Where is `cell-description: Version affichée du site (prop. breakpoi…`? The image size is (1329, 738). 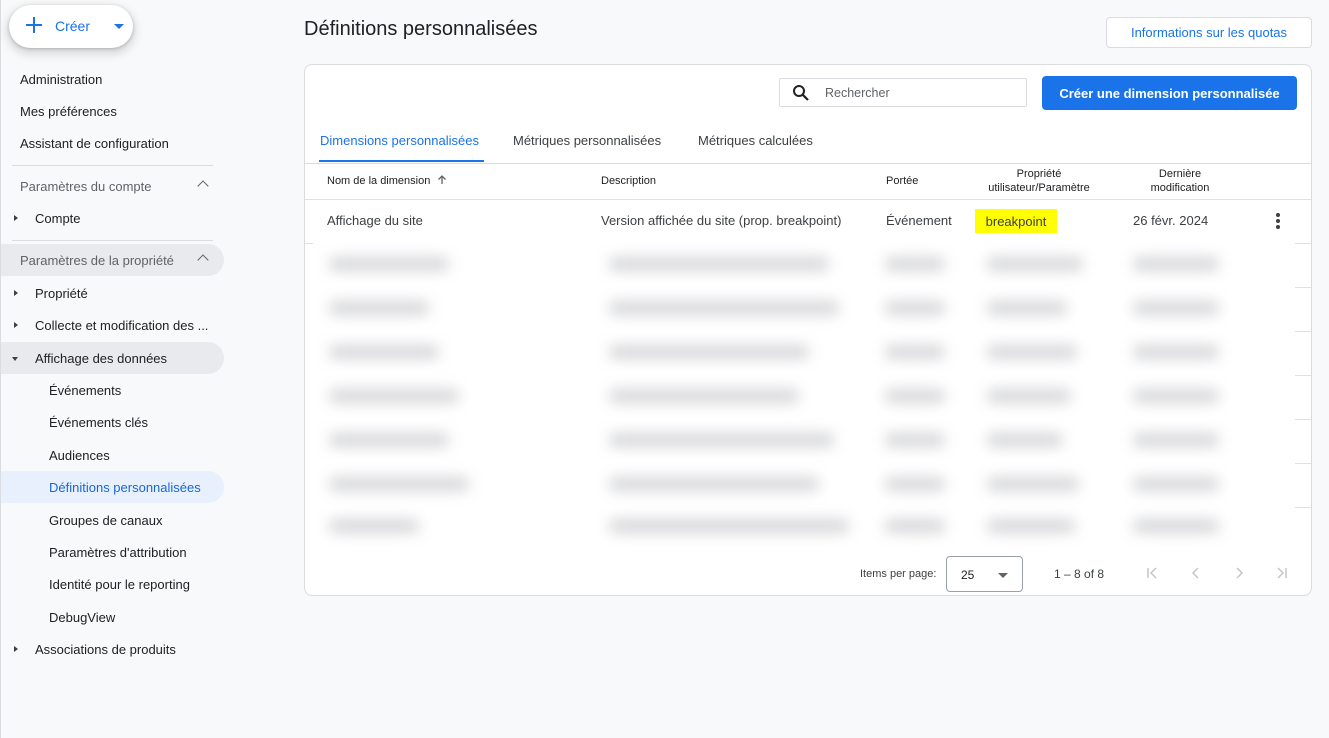 cell-description: Version affichée du site (prop. breakpoi… is located at coordinates (721, 220).